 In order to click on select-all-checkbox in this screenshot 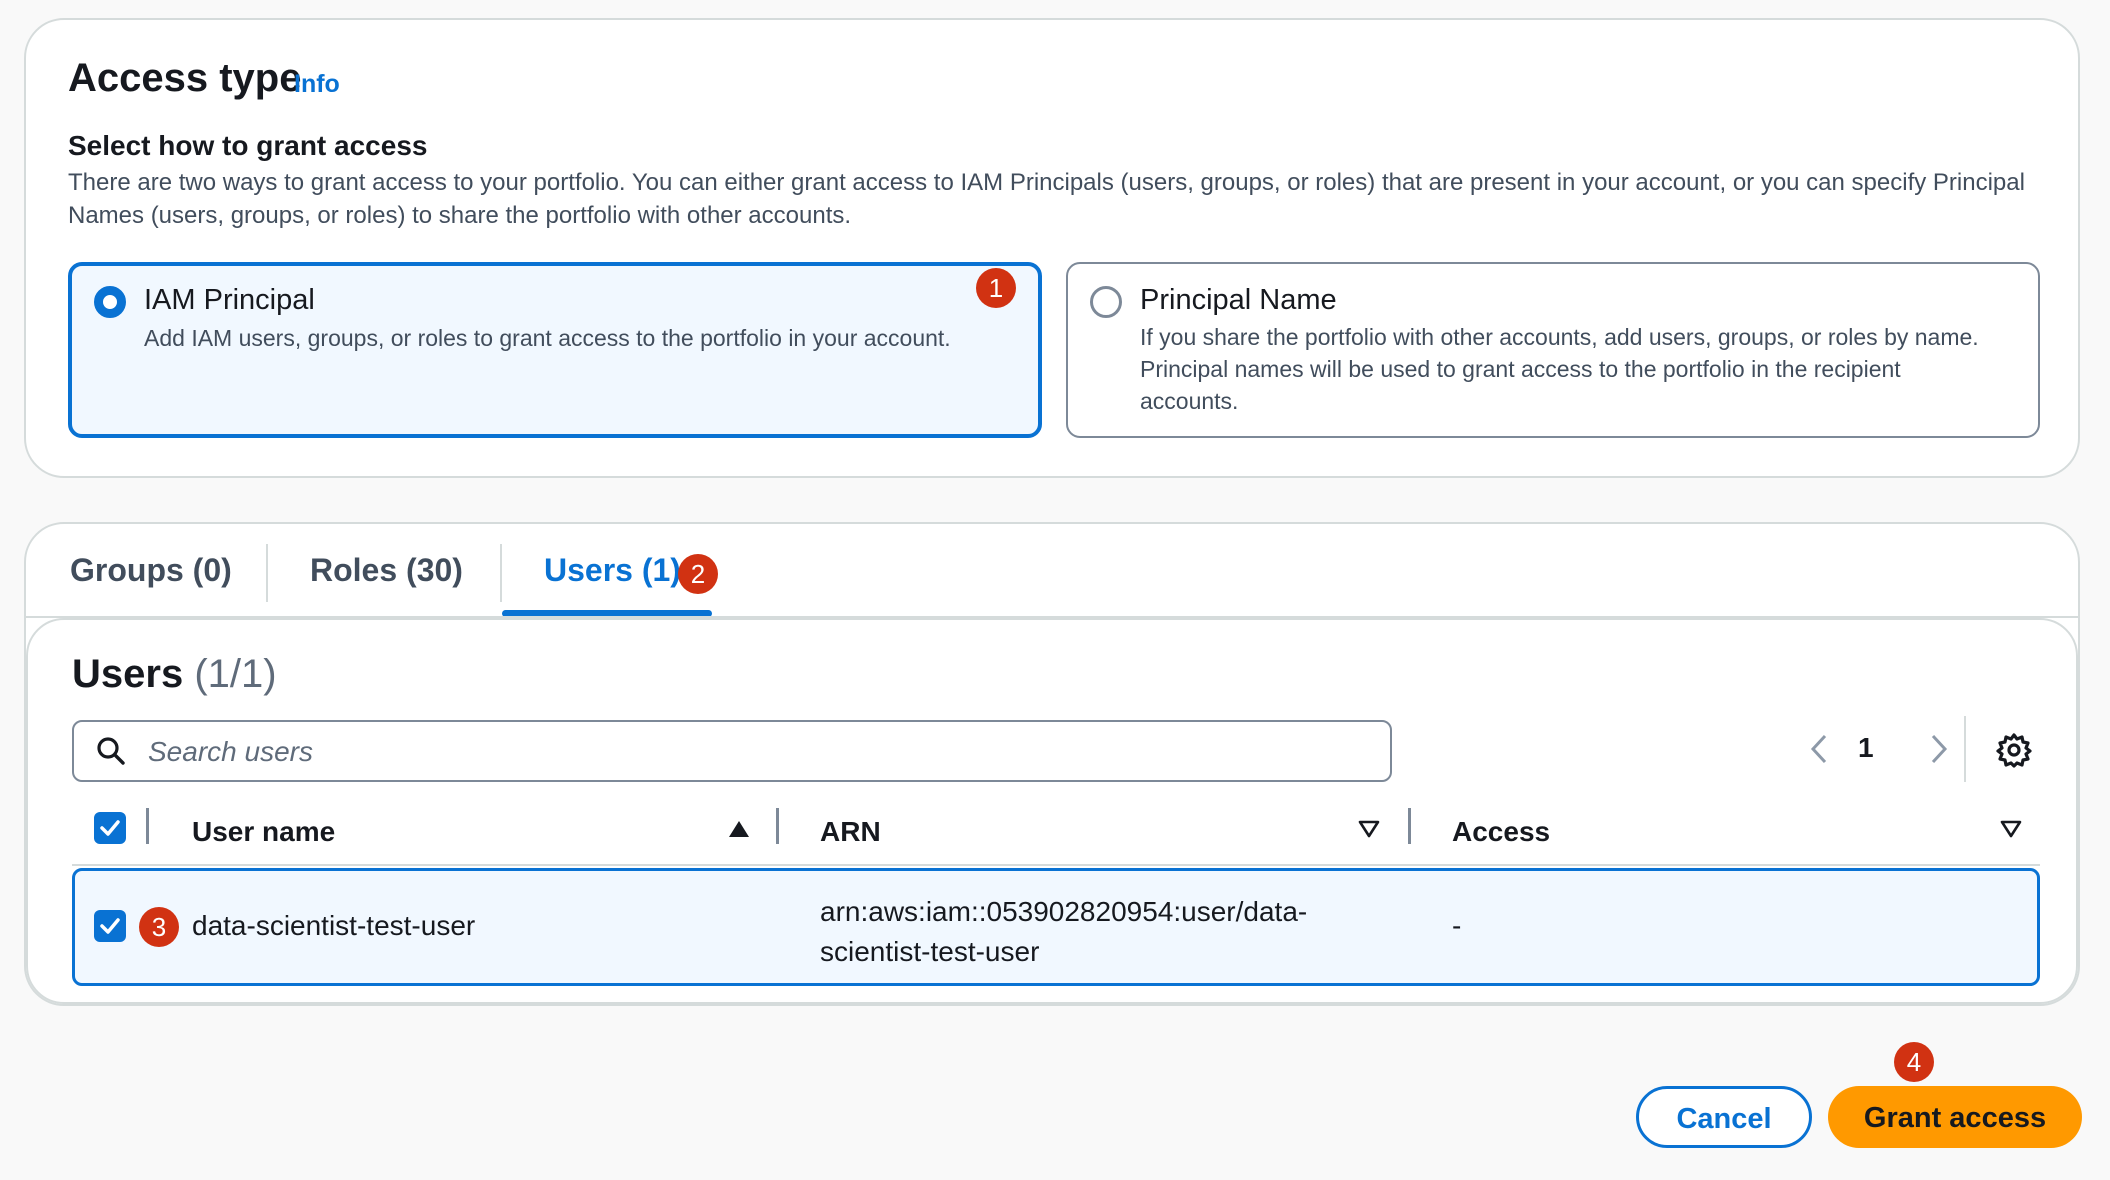, I will do `click(110, 828)`.